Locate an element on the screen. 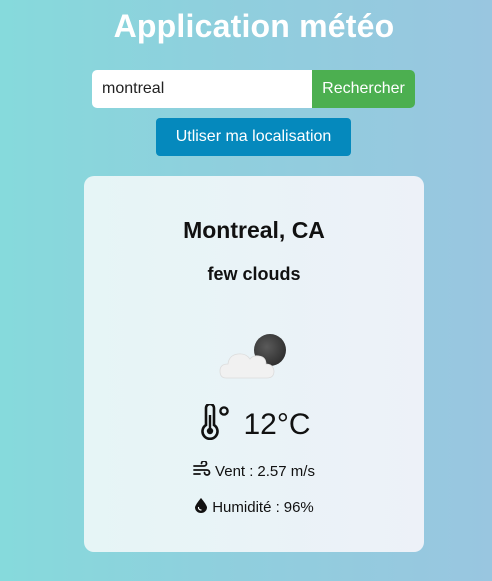 This screenshot has width=492, height=581. weather-description: few clouds is located at coordinates (254, 274).